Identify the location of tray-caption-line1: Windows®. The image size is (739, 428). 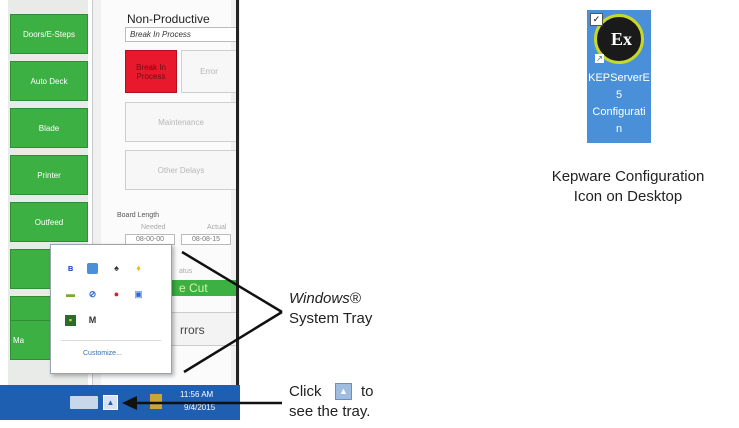
(325, 298).